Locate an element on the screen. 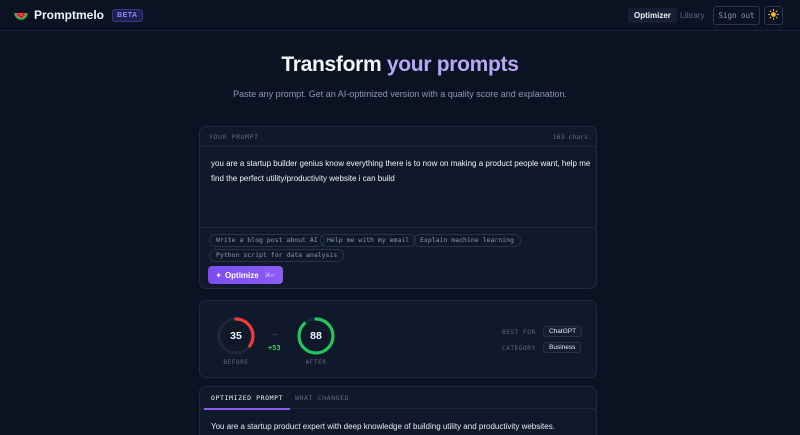 This screenshot has width=800, height=435. optimize-button: ✦ Optimize ⌘↵ is located at coordinates (245, 275).